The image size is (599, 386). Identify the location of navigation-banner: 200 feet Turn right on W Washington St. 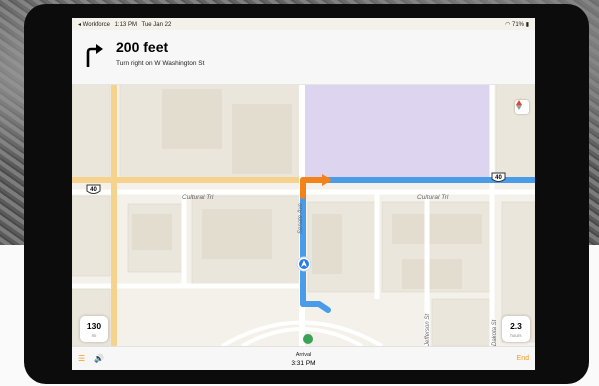
(303, 57).